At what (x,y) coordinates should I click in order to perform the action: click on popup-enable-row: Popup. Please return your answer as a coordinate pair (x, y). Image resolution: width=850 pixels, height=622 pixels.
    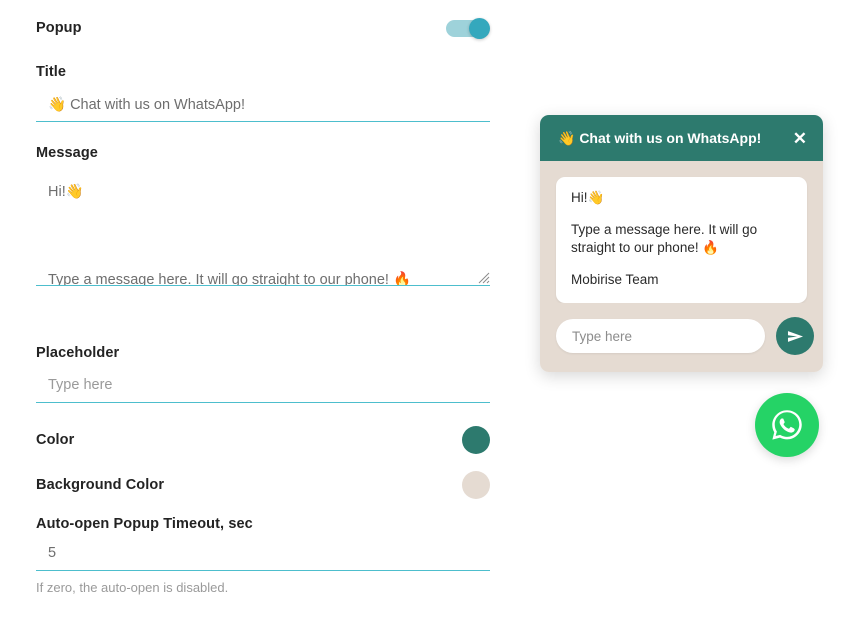
    Looking at the image, I should click on (263, 28).